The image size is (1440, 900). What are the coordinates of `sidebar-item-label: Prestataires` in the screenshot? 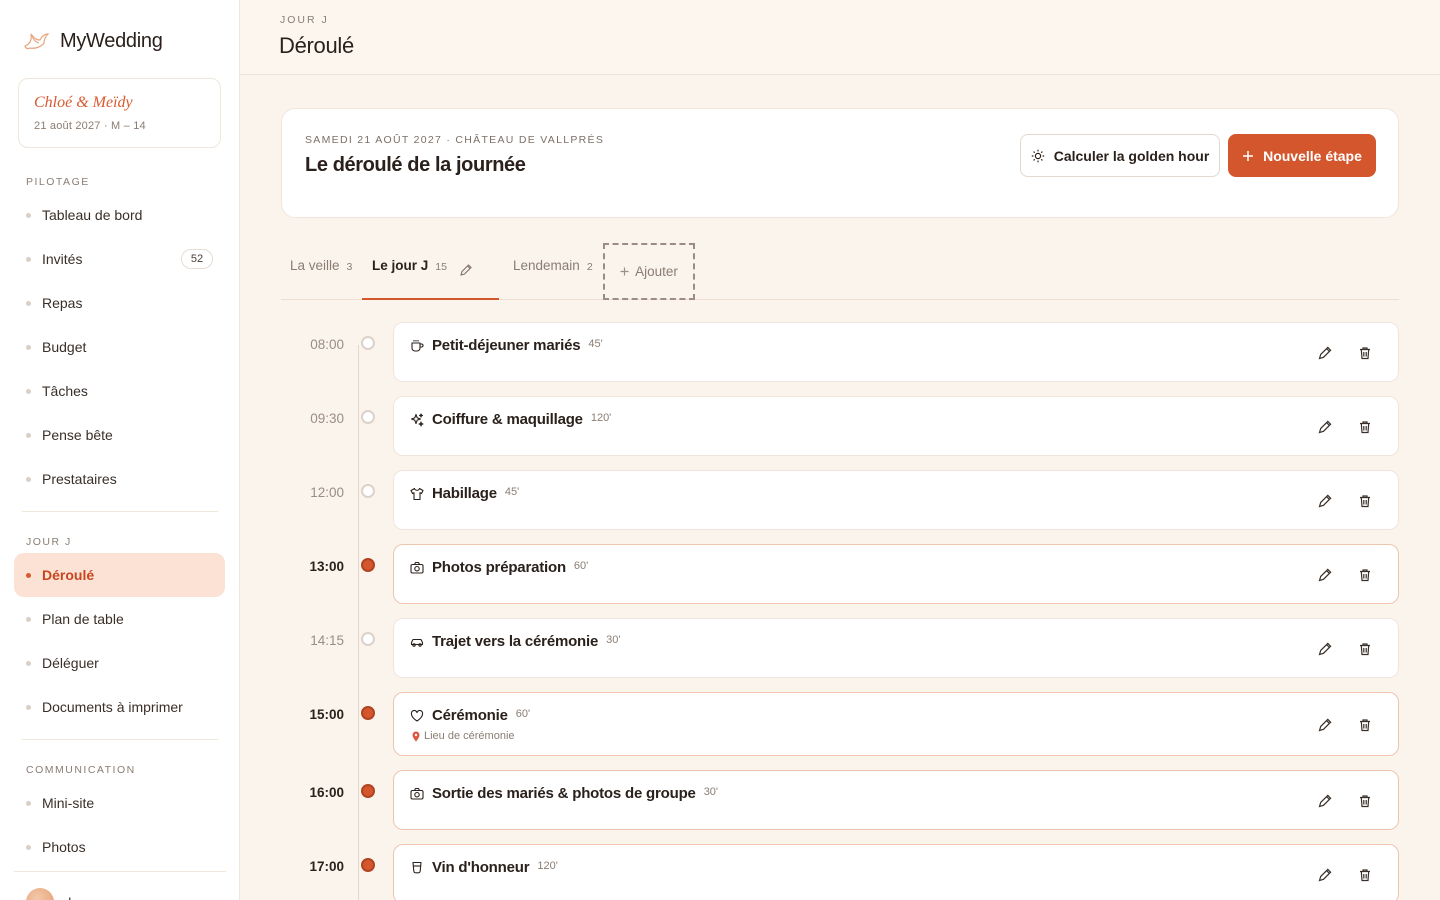 It's located at (79, 479).